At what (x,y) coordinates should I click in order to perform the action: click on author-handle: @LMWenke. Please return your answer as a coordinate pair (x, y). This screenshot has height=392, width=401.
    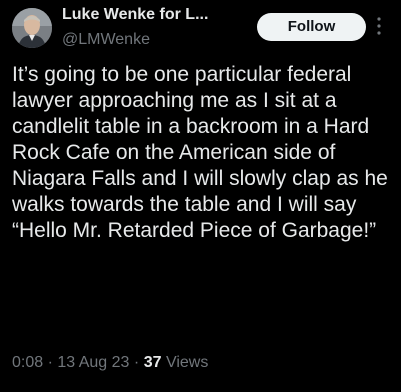
    Looking at the image, I should click on (106, 40).